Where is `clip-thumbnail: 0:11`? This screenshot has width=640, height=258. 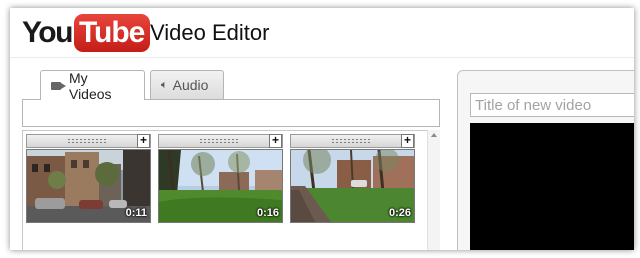 clip-thumbnail: 0:11 is located at coordinates (88, 186).